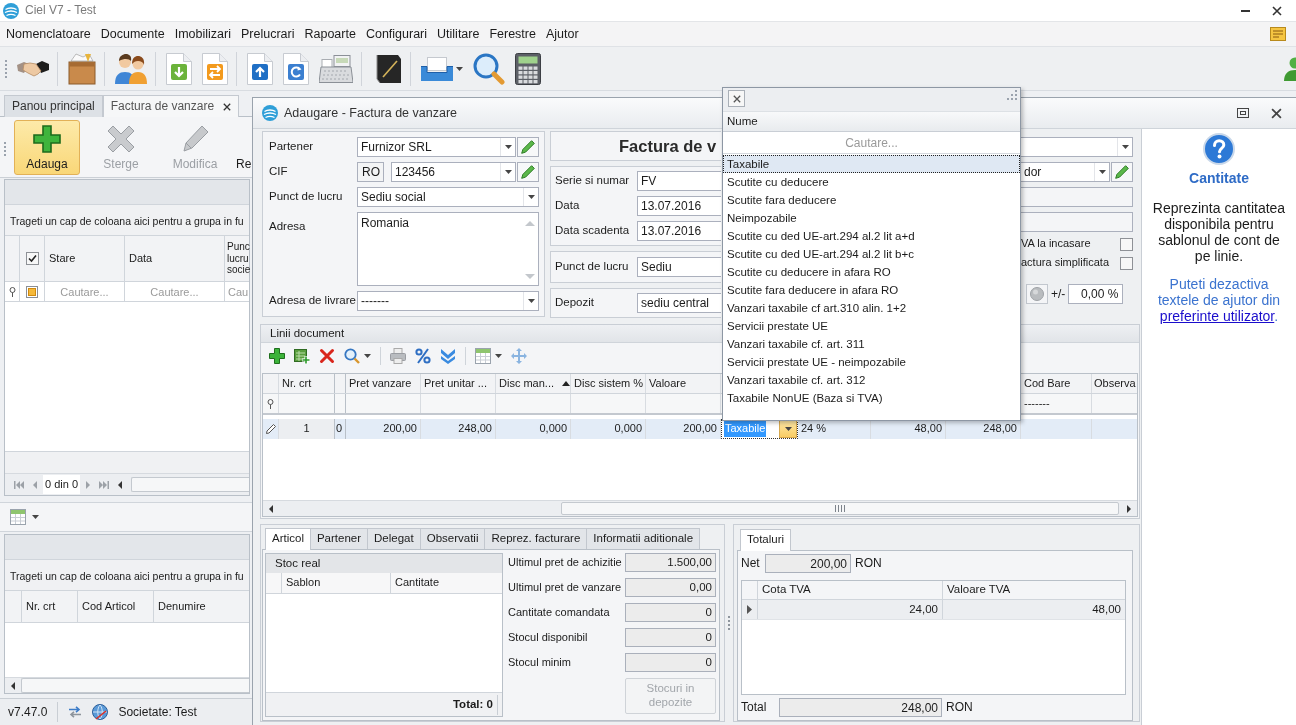  I want to click on document-swap-icon, so click(215, 68).